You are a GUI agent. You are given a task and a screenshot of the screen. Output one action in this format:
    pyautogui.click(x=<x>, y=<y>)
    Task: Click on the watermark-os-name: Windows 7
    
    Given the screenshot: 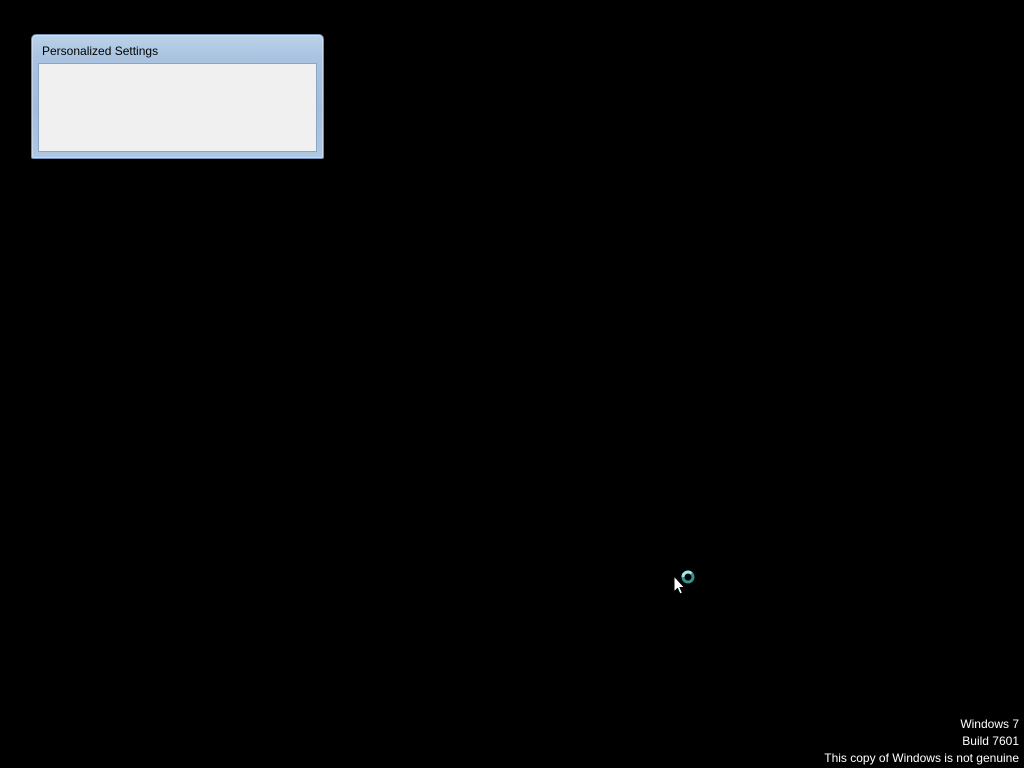 What is the action you would take?
    pyautogui.click(x=989, y=724)
    